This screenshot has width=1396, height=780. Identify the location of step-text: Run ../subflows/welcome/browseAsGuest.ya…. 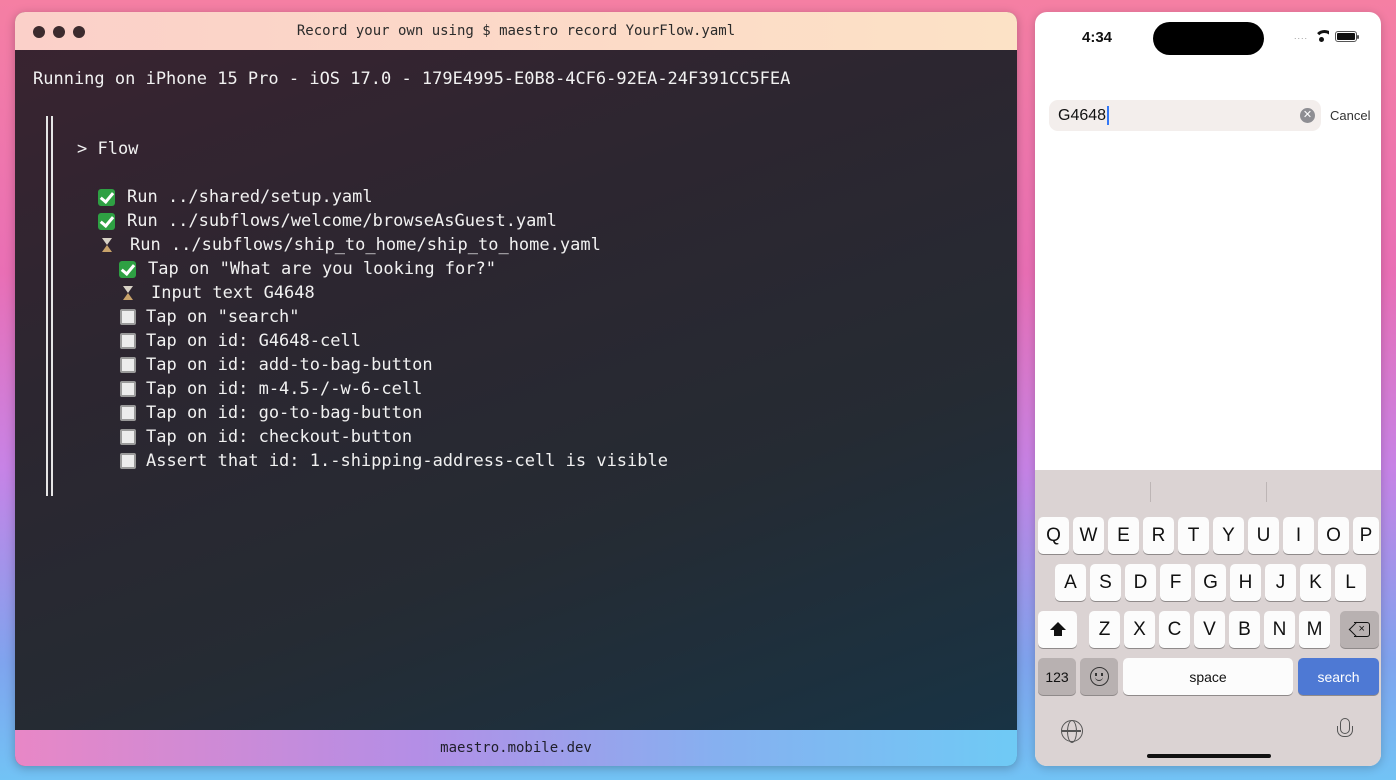
(342, 221).